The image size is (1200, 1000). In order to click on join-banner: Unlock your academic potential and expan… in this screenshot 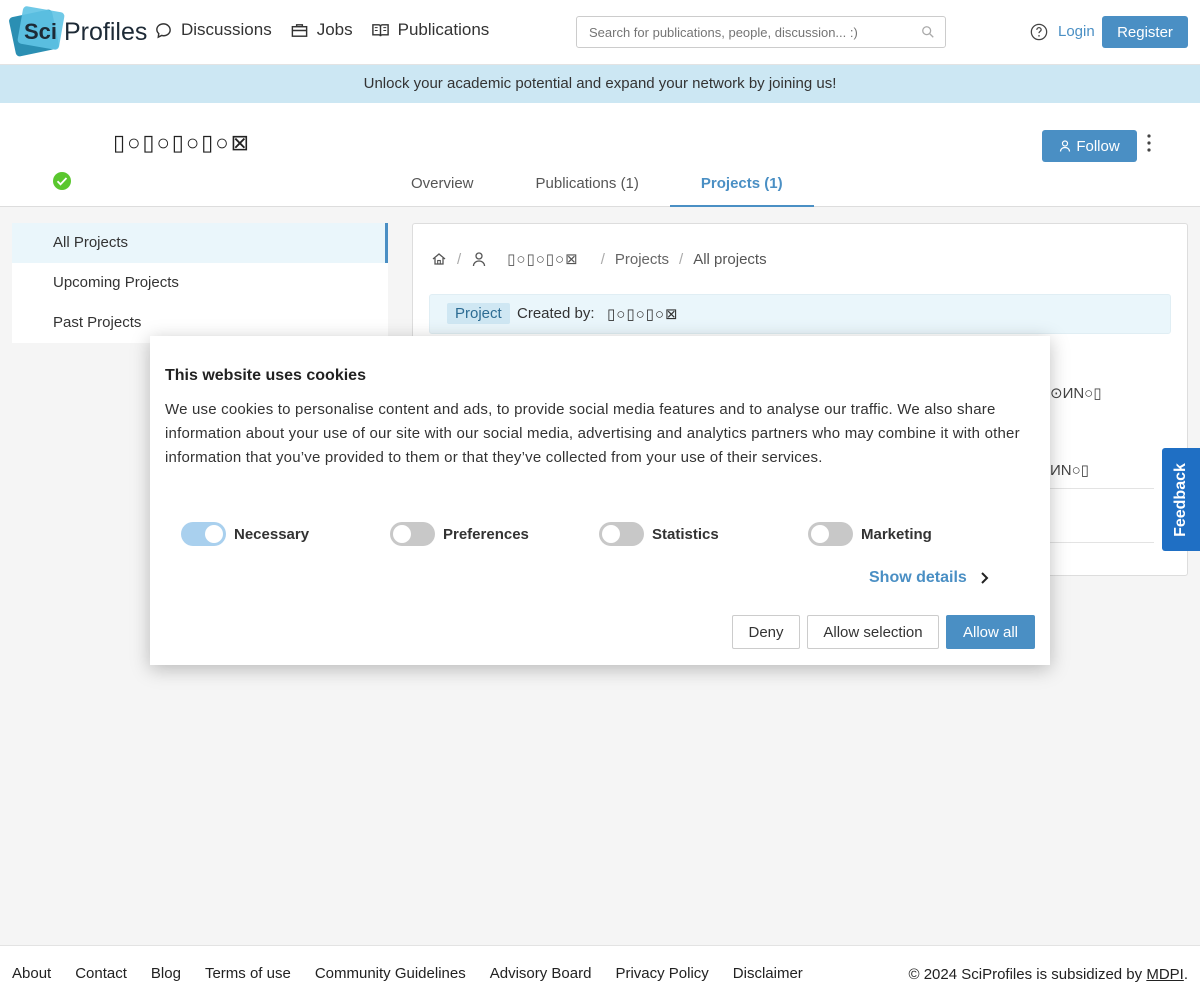, I will do `click(600, 84)`.